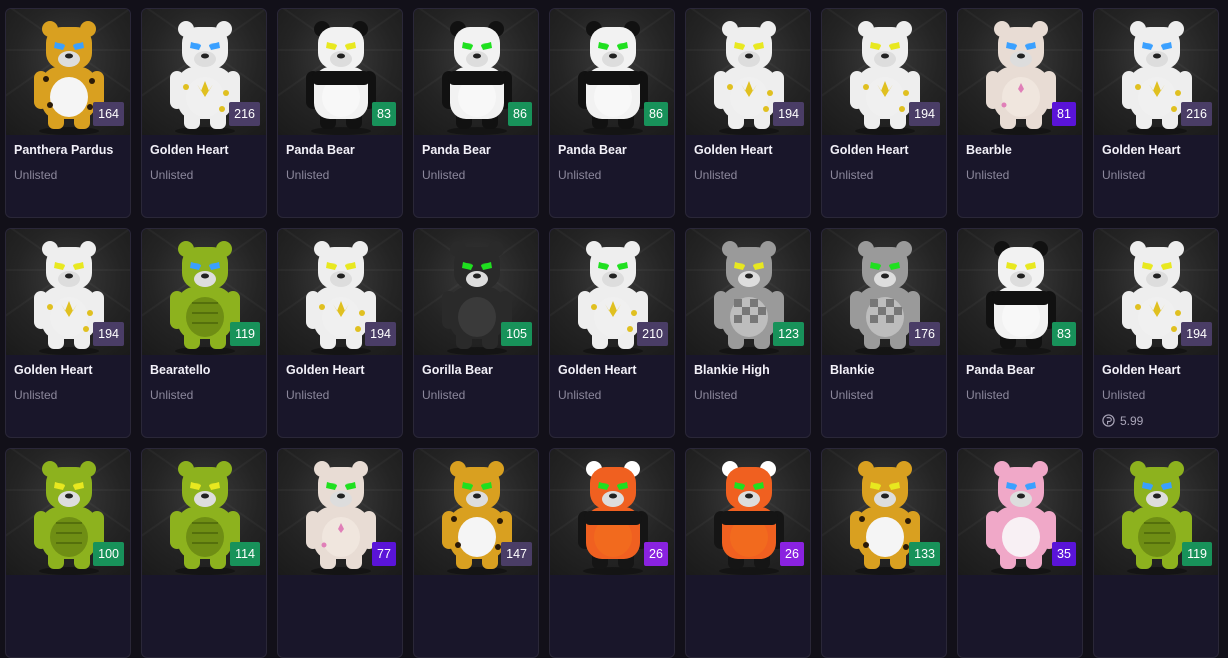 Image resolution: width=1228 pixels, height=658 pixels. Describe the element at coordinates (108, 554) in the screenshot. I see `rank-badge: 100` at that location.